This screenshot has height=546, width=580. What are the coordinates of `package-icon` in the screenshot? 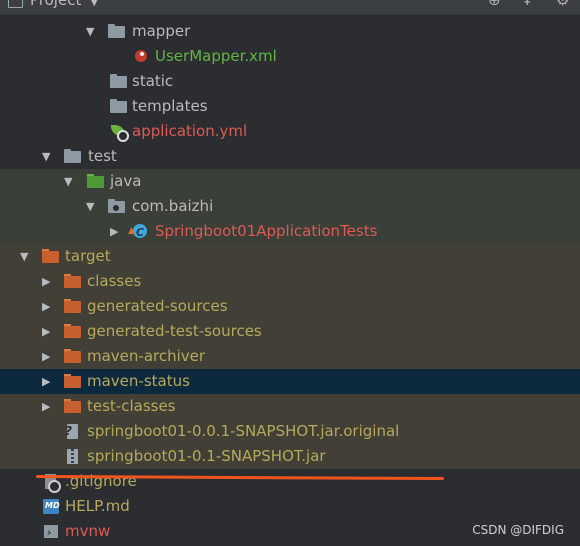 It's located at (117, 206).